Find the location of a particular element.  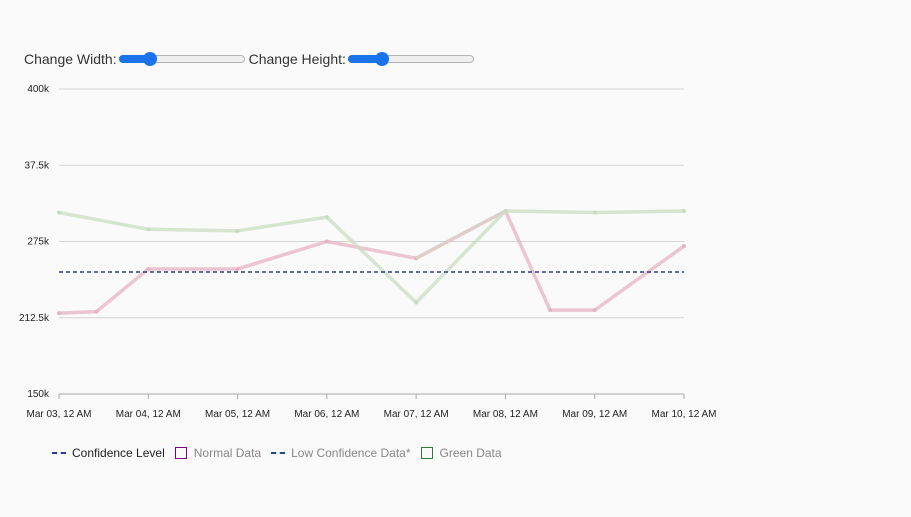

x-tick-label-0: Mar 03, 12 AM is located at coordinates (58, 414).